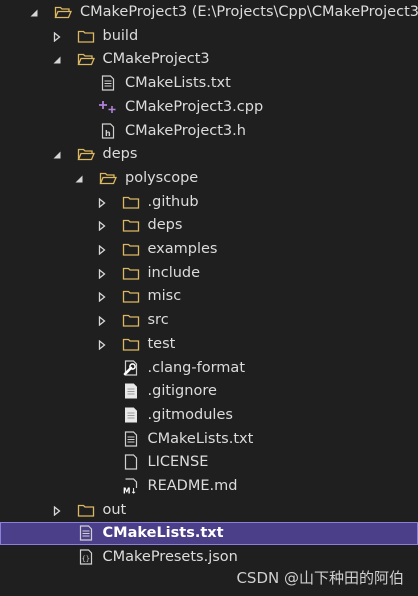 The width and height of the screenshot is (418, 596). I want to click on tree-item-label: LICENSE, so click(178, 462).